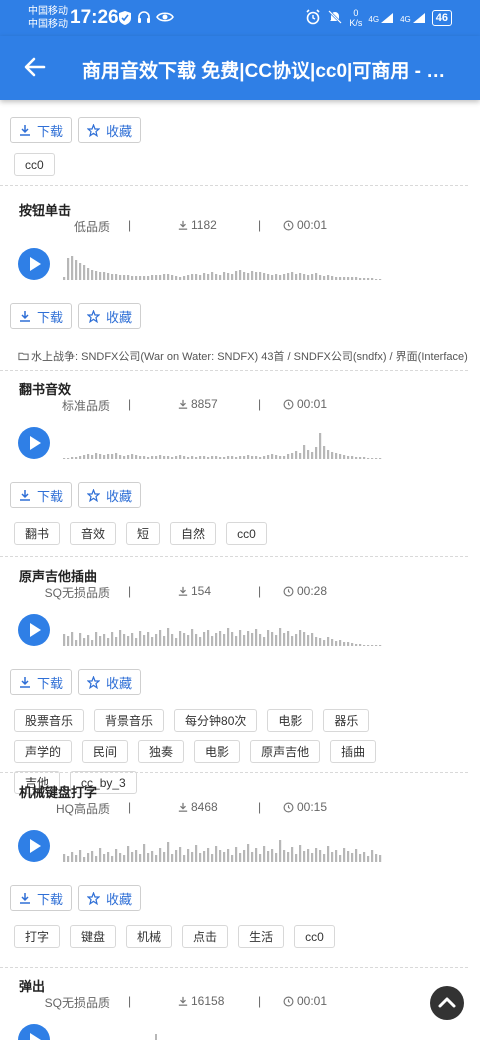 This screenshot has height=1040, width=480. What do you see at coordinates (49, 720) in the screenshot?
I see `tag: 股票音乐` at bounding box center [49, 720].